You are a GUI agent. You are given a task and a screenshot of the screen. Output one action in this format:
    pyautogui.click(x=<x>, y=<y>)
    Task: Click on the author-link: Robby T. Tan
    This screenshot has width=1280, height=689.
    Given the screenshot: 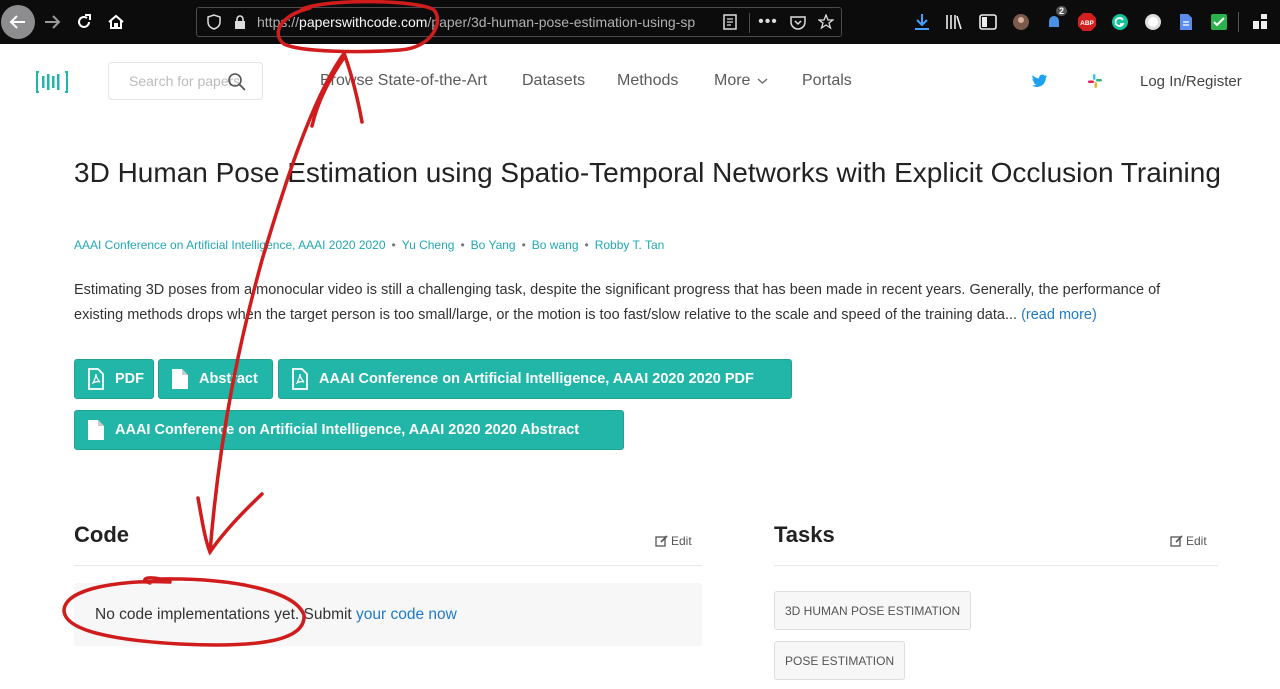 What is the action you would take?
    pyautogui.click(x=630, y=245)
    